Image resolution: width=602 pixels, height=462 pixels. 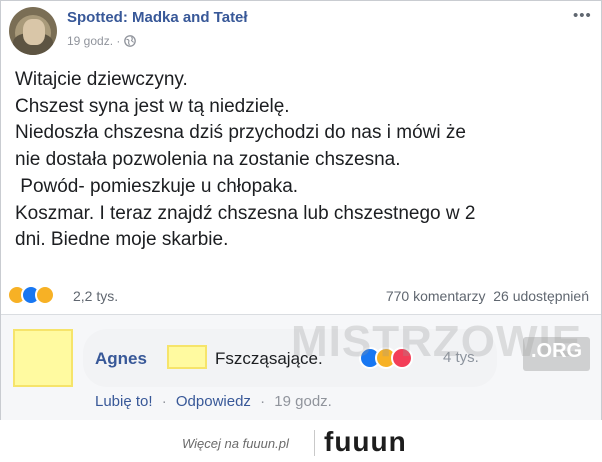 What do you see at coordinates (95, 296) in the screenshot?
I see `reactions-count: 2,2 tys.` at bounding box center [95, 296].